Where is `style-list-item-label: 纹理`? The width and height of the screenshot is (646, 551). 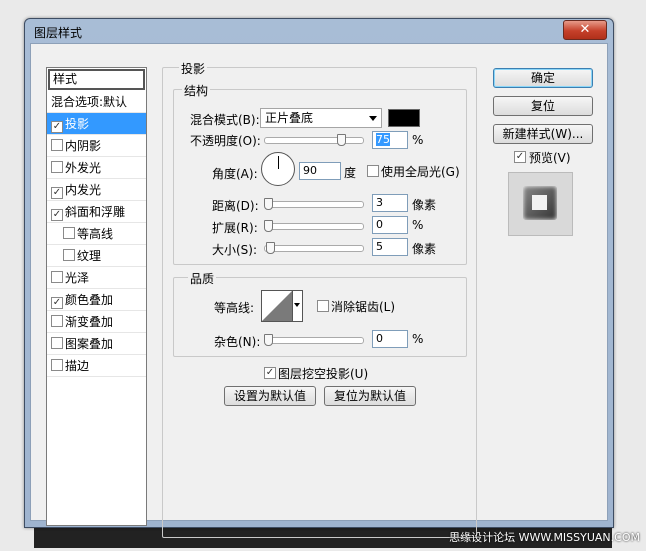 style-list-item-label: 纹理 is located at coordinates (89, 256).